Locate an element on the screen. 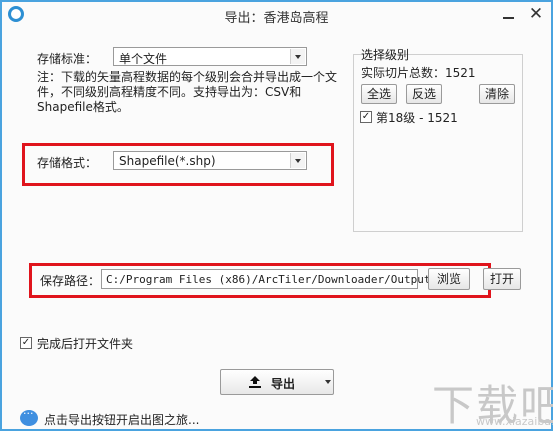 The width and height of the screenshot is (553, 431). minimize-button is located at coordinates (509, 14).